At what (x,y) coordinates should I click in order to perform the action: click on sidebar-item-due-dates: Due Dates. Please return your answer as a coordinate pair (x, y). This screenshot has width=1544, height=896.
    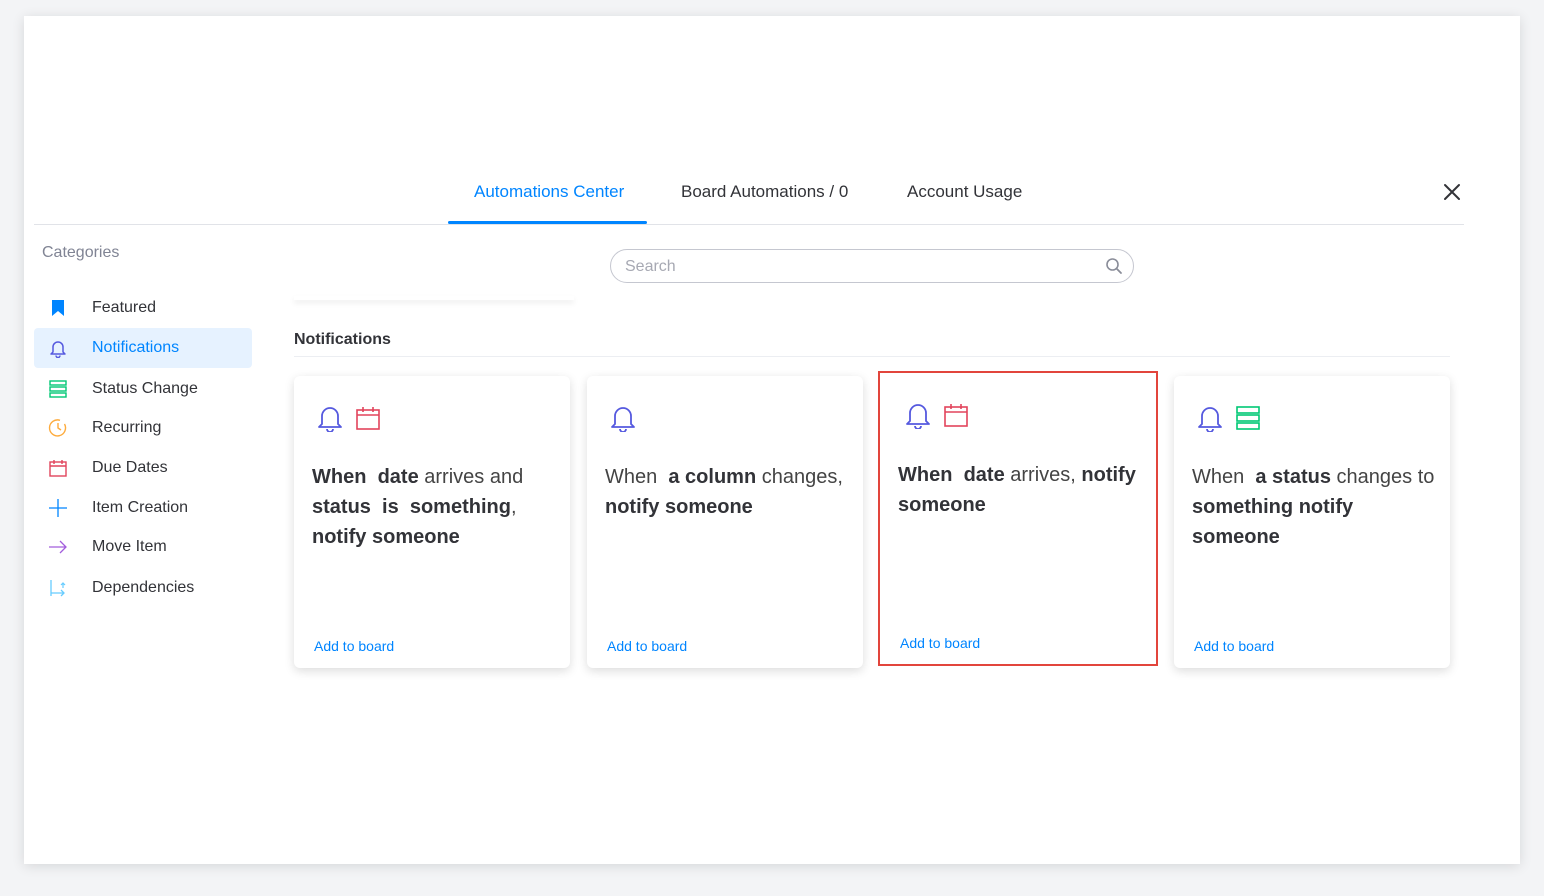
    Looking at the image, I should click on (143, 468).